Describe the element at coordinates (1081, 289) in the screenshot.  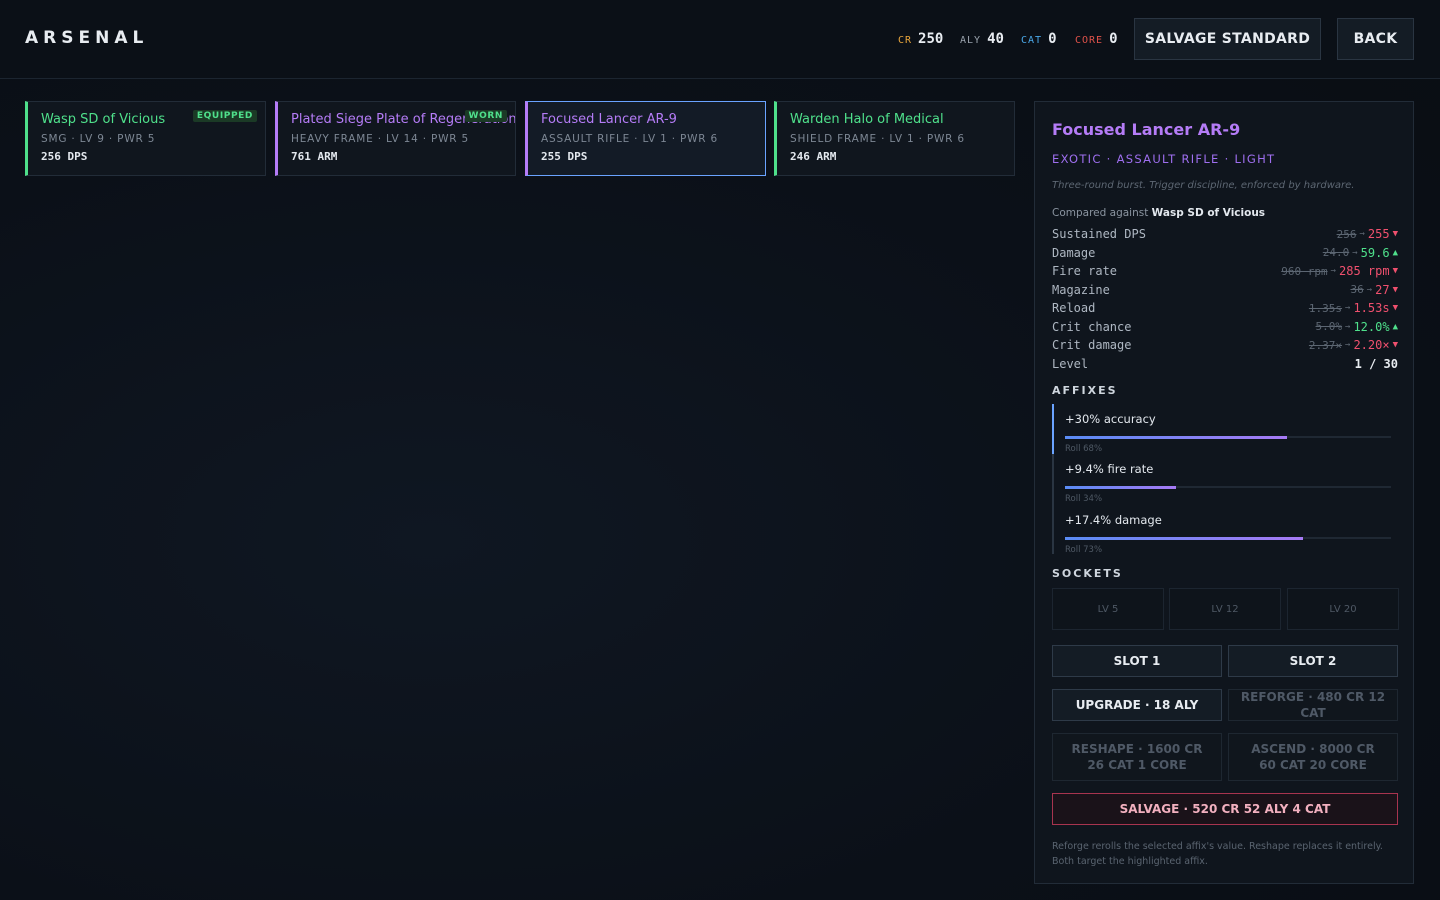
I see `stat-name: Magazine` at that location.